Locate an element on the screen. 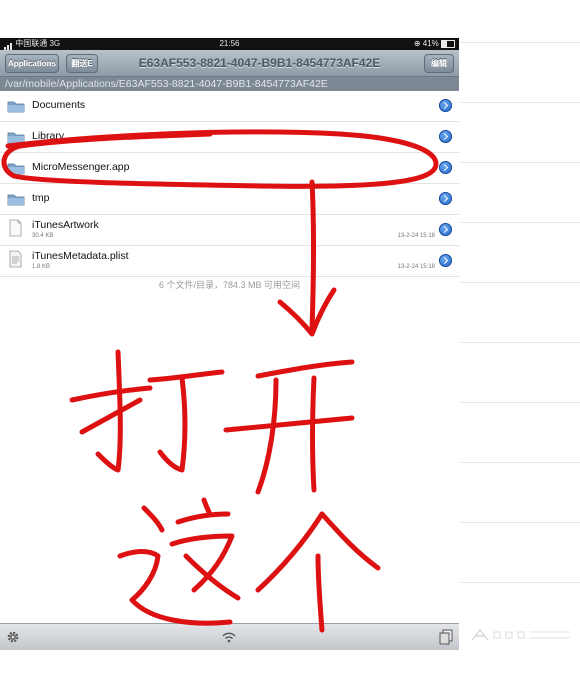 The image size is (580, 680). list-item-documents: Documents is located at coordinates (229, 106).